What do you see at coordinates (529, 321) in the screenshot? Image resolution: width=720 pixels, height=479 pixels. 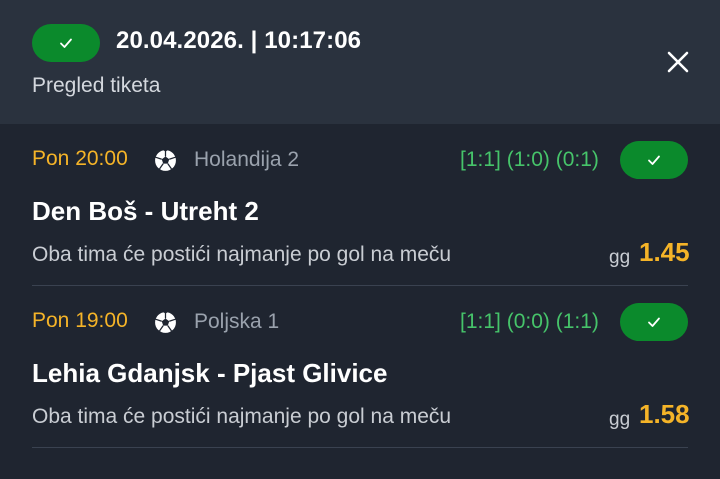 I see `match-score: [1:1] (0:0) (1:1)` at bounding box center [529, 321].